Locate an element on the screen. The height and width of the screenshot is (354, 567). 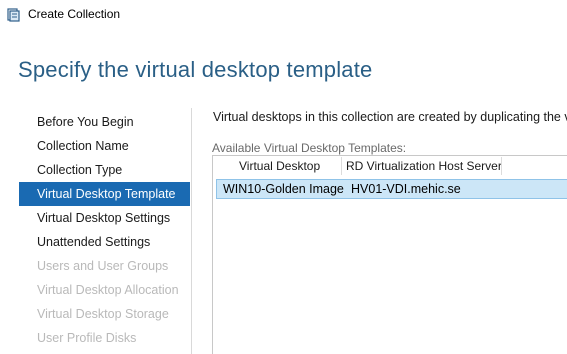
cell-host-server: HV01-VDI.mehic.se is located at coordinates (406, 189).